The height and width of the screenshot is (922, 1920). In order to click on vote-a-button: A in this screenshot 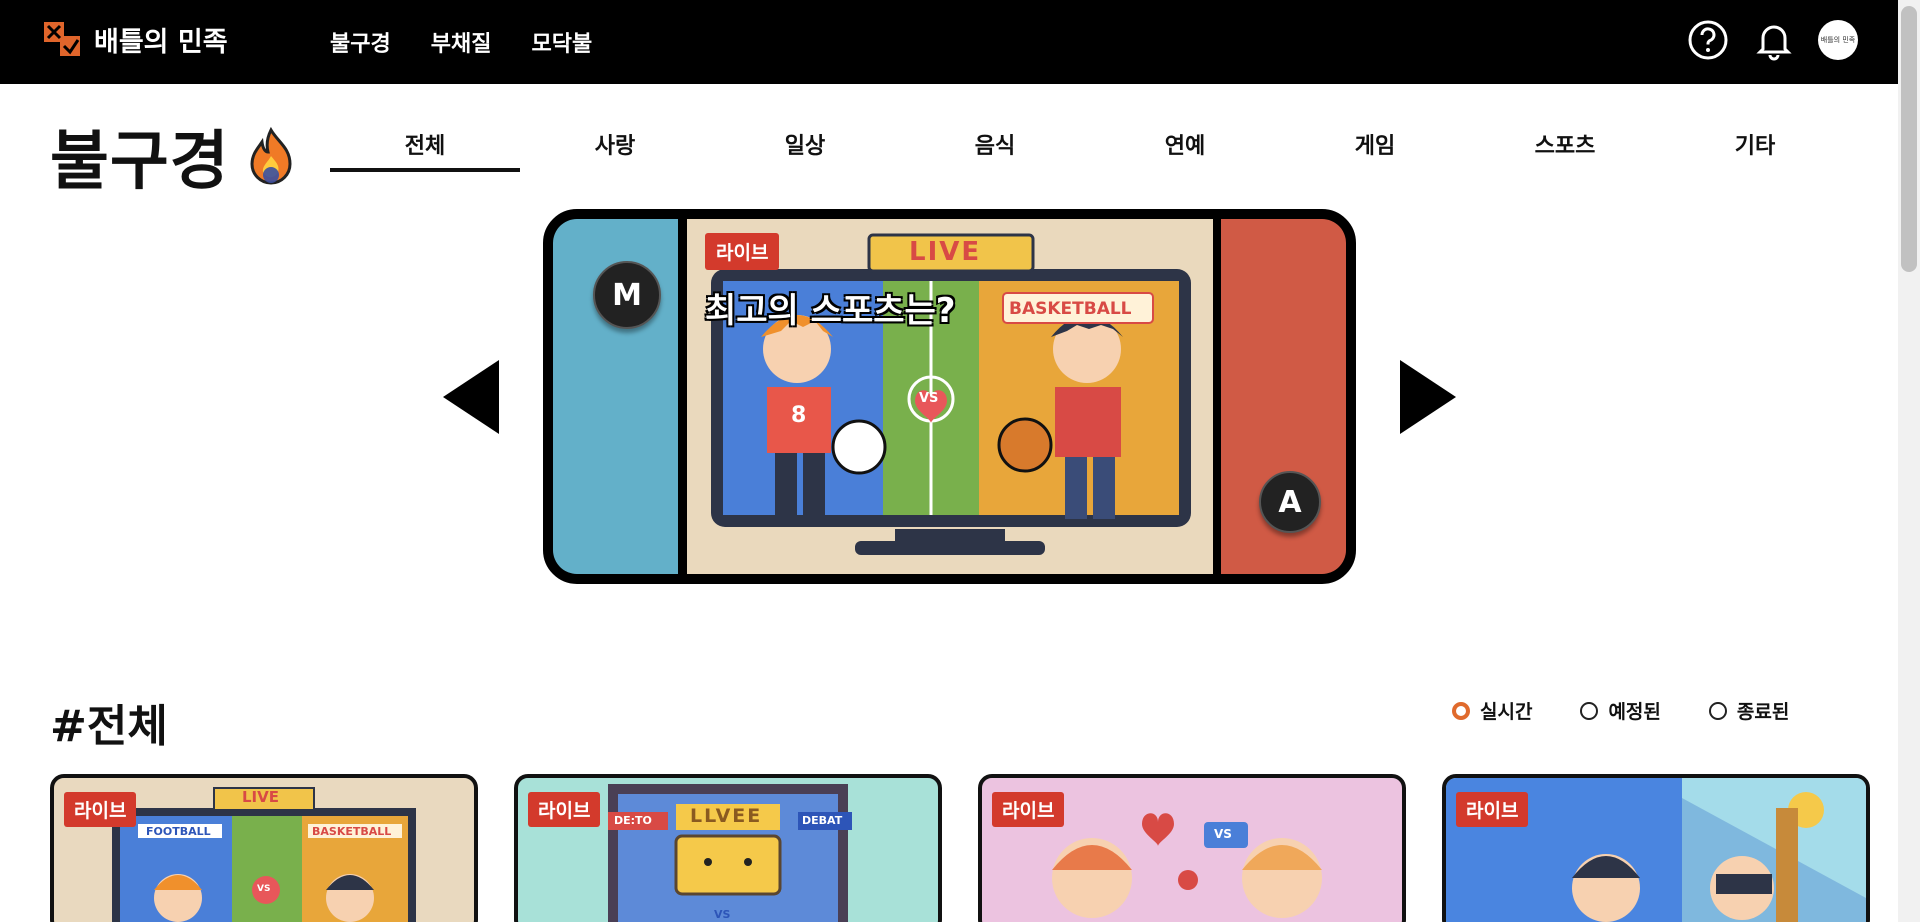, I will do `click(1290, 502)`.